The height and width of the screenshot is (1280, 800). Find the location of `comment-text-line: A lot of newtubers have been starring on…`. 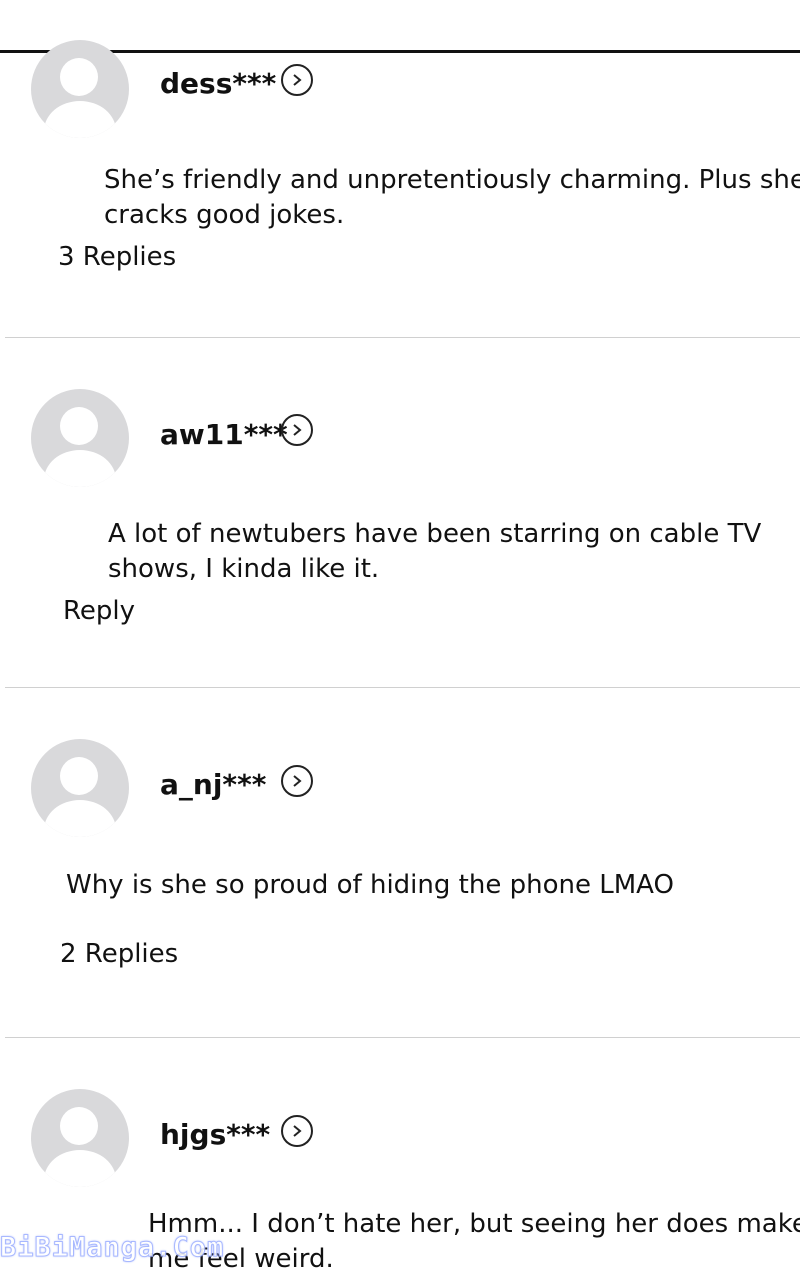

comment-text-line: A lot of newtubers have been starring on… is located at coordinates (435, 534).